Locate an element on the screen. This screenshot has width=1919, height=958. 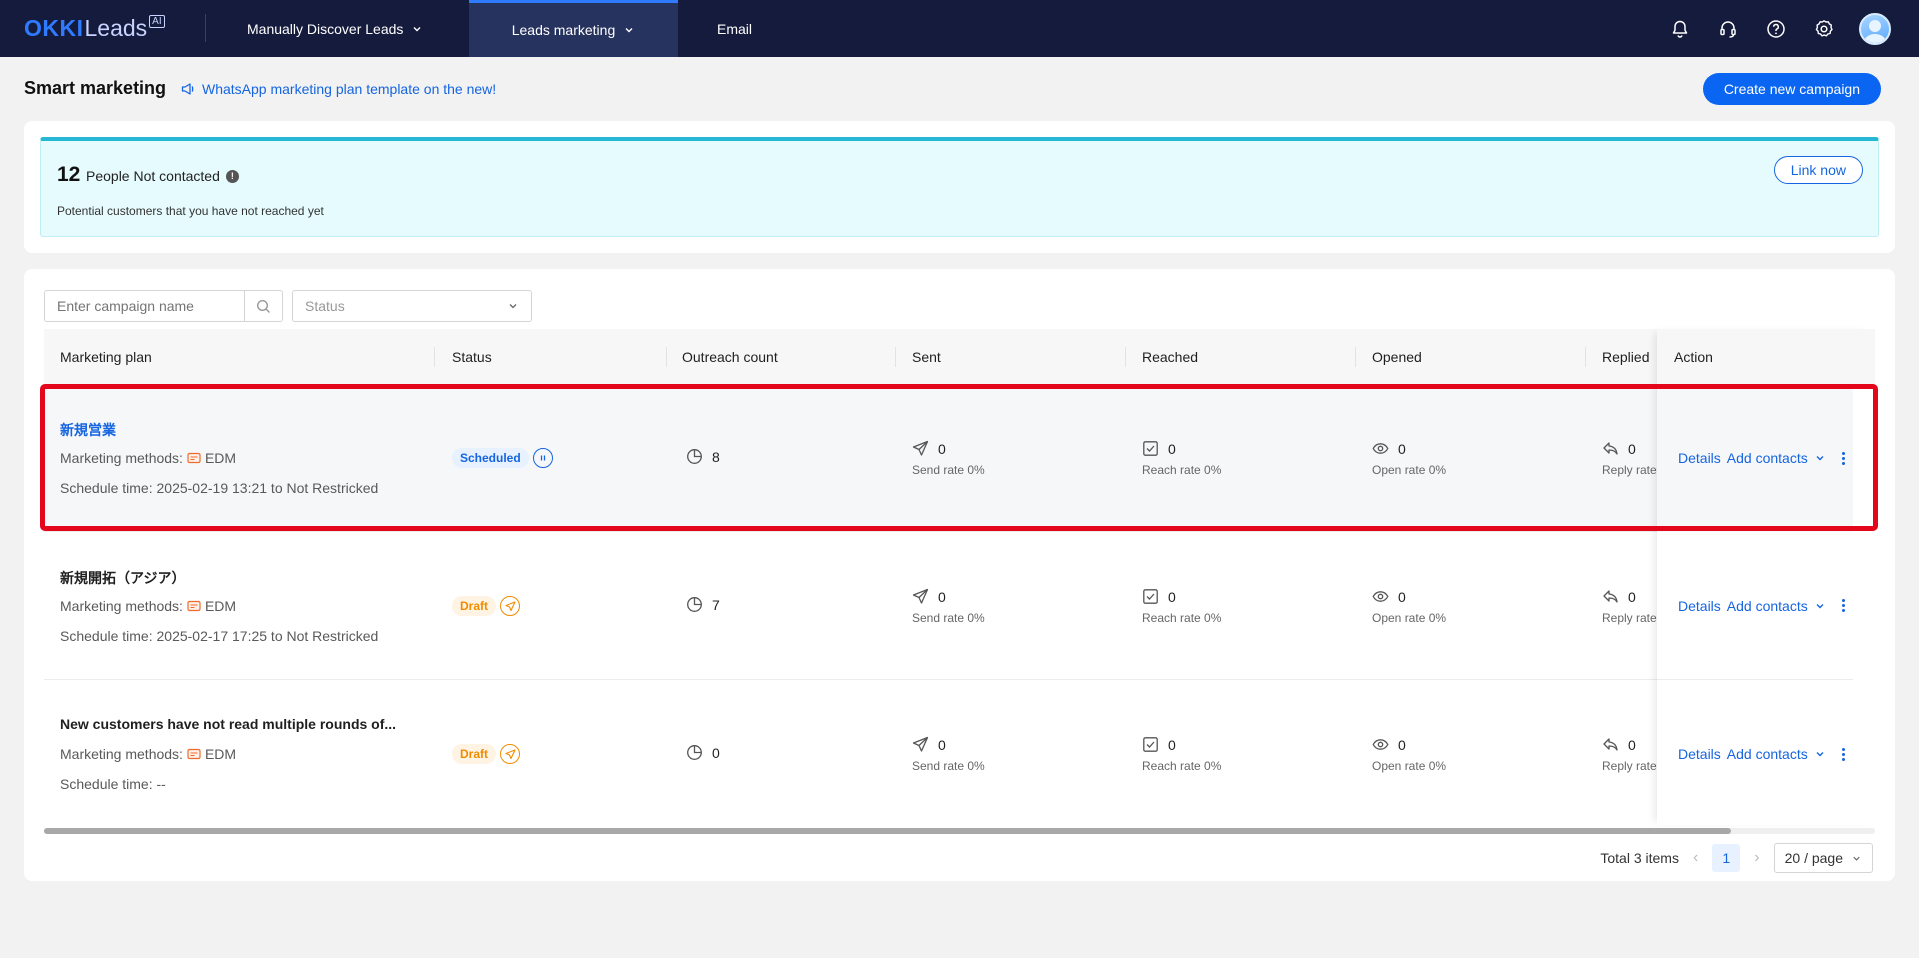
scrollbar-thumb is located at coordinates (887, 831).